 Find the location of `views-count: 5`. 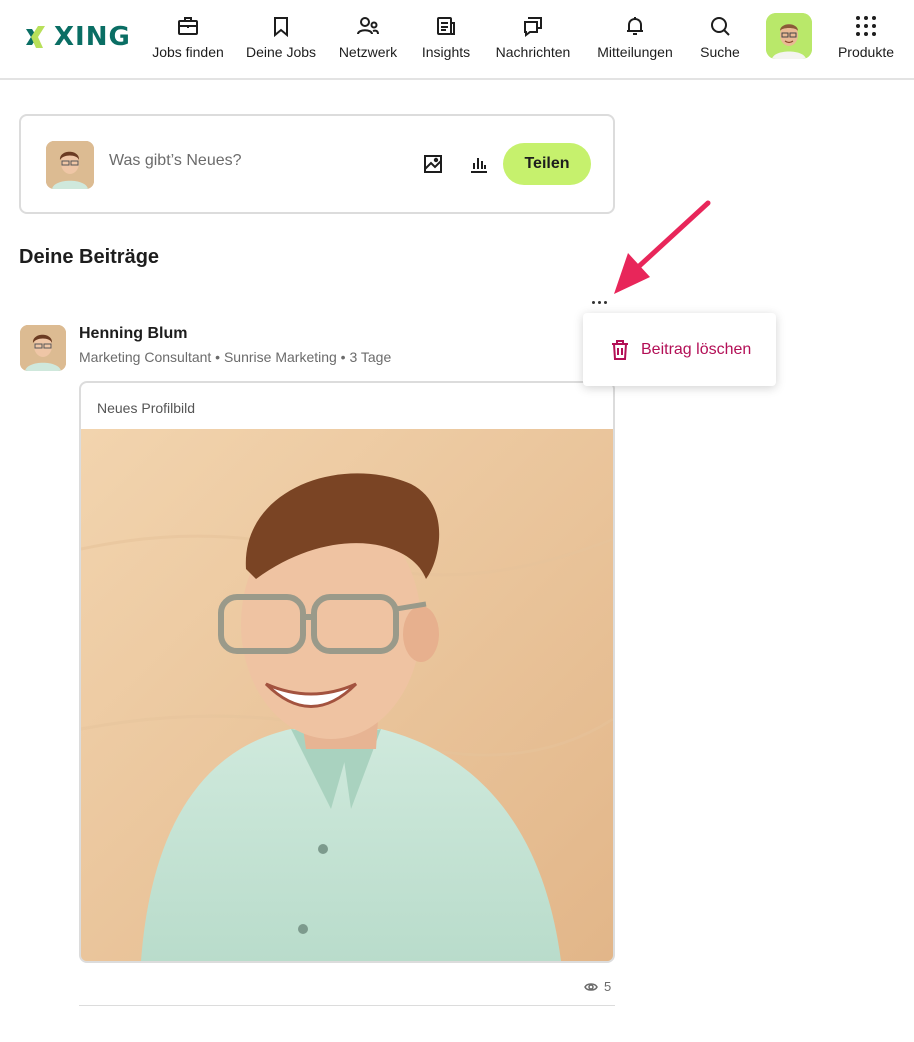

views-count: 5 is located at coordinates (608, 986).